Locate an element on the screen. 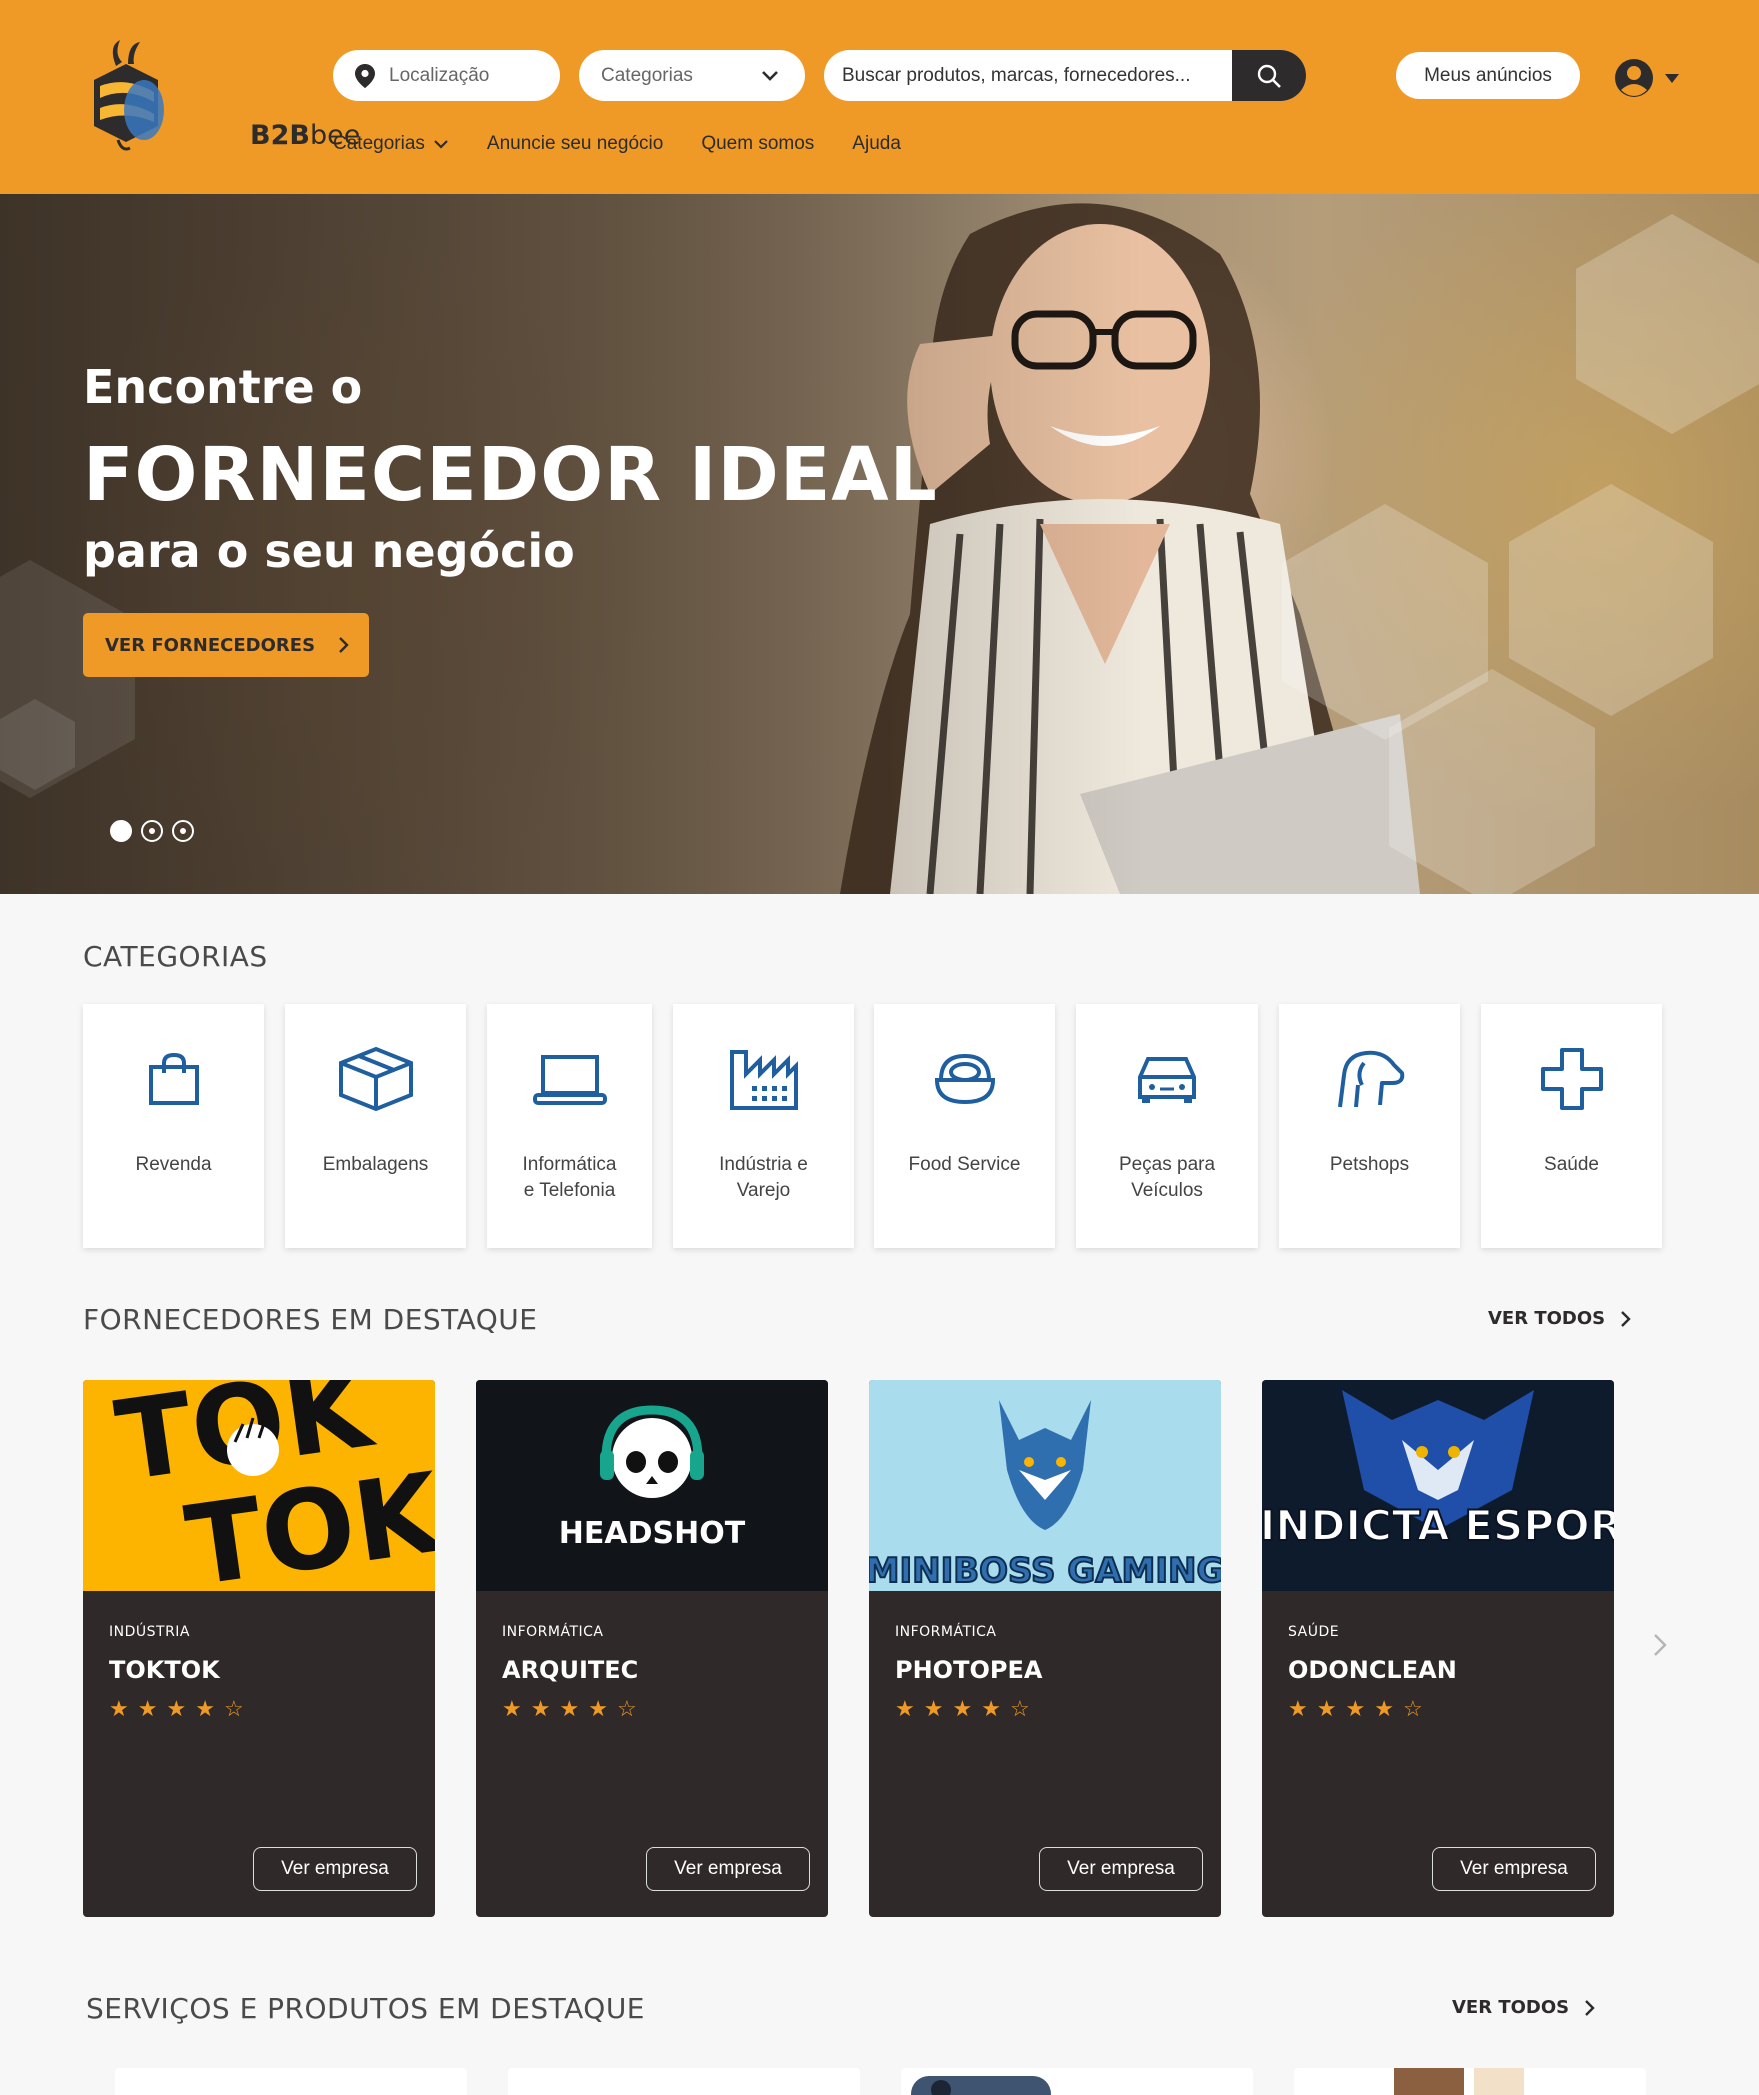 This screenshot has width=1759, height=2095. search-bar is located at coordinates (1065, 75).